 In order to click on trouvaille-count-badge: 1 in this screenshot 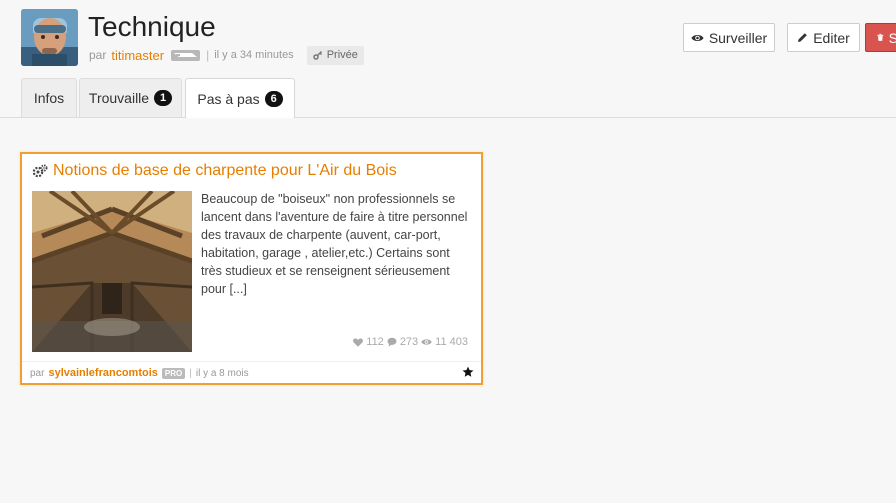, I will do `click(163, 98)`.